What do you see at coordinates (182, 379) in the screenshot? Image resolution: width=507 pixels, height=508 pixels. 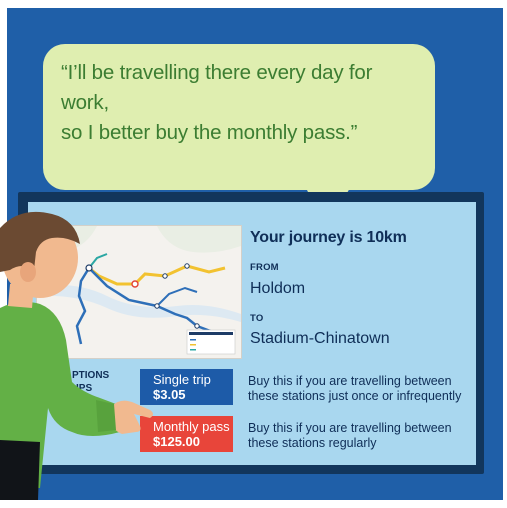 I see `single-trip-name: Single trip` at bounding box center [182, 379].